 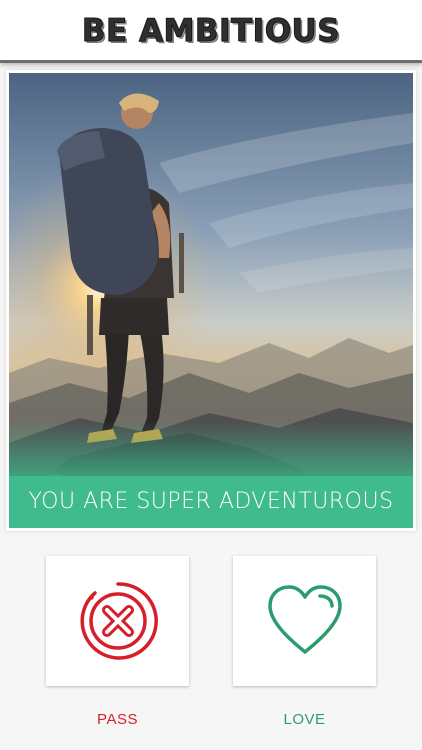 What do you see at coordinates (211, 501) in the screenshot?
I see `card-caption: YOU ARE SUPER ADVENTUROUS` at bounding box center [211, 501].